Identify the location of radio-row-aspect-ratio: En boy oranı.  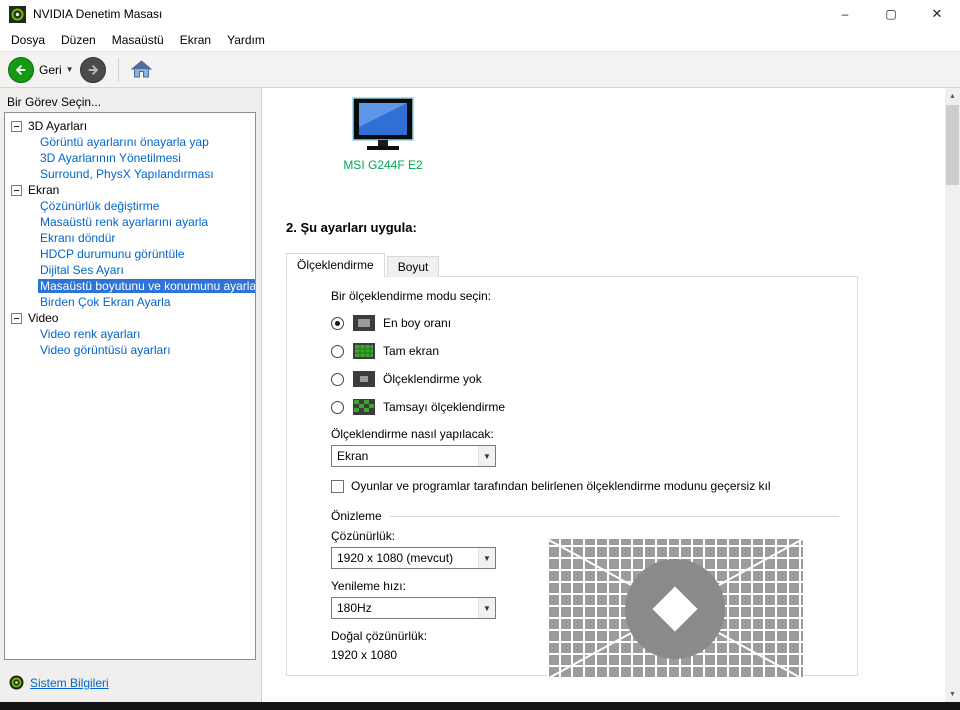
(585, 323).